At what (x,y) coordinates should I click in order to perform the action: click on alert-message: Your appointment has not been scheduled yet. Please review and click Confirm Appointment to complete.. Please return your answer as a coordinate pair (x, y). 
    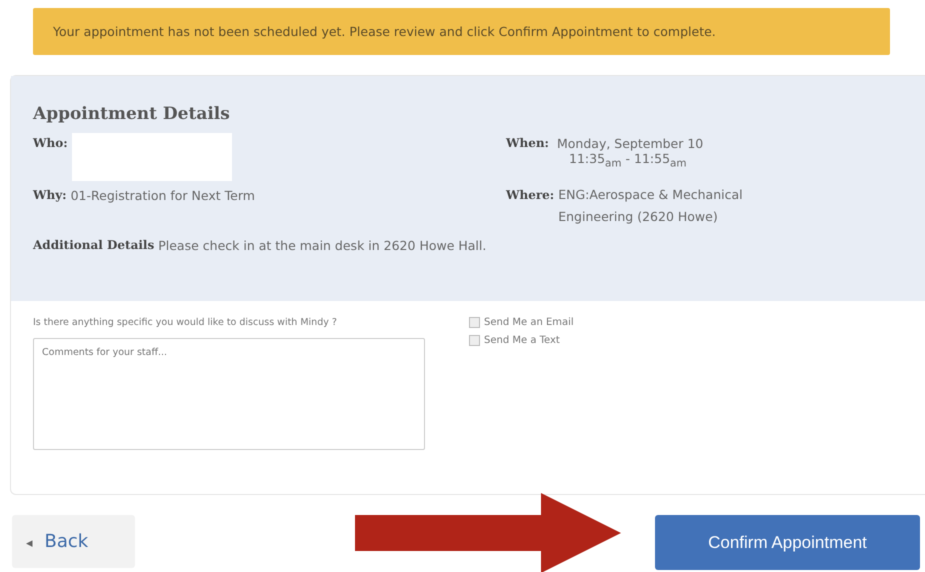
    Looking at the image, I should click on (384, 31).